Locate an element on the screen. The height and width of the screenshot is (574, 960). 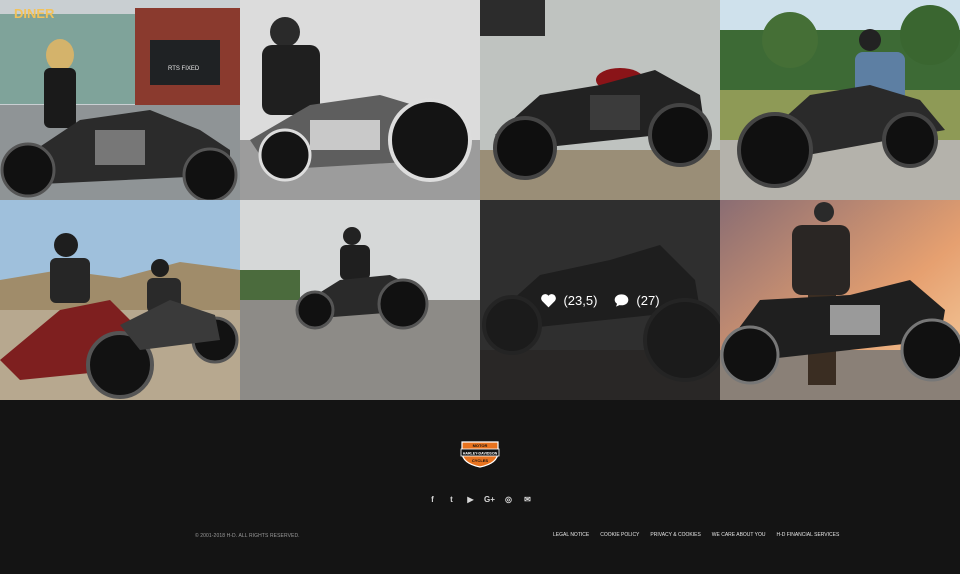
logo-middle-text: HARLEY-DAVIDSON is located at coordinates (480, 454).